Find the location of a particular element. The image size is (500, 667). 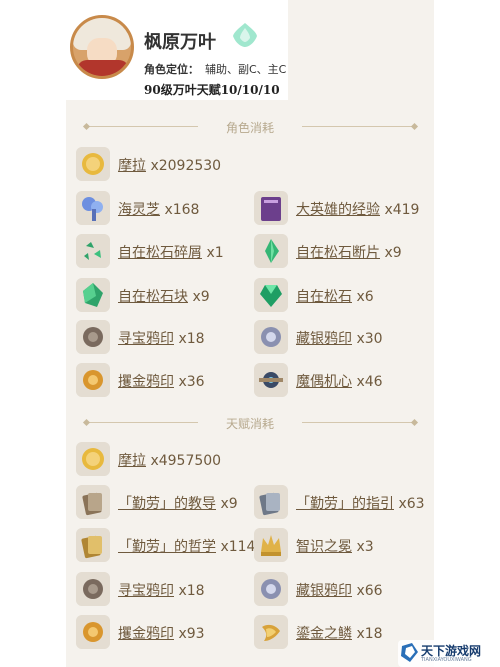

sea-ganoderma-icon is located at coordinates (93, 208).